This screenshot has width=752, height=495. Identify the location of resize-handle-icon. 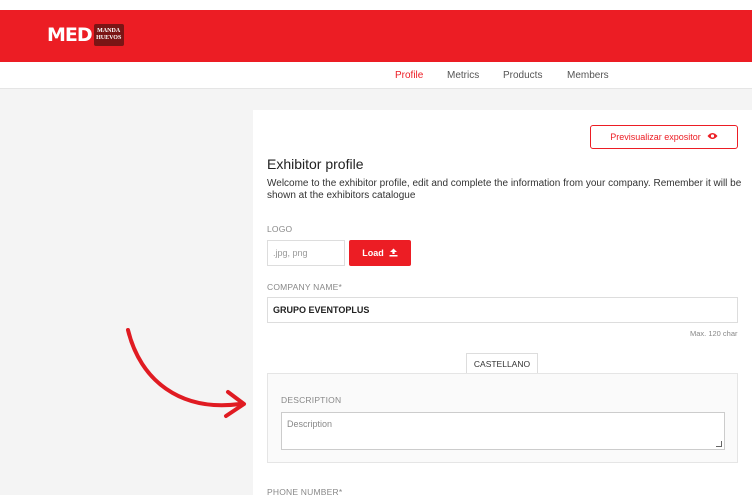
(719, 444).